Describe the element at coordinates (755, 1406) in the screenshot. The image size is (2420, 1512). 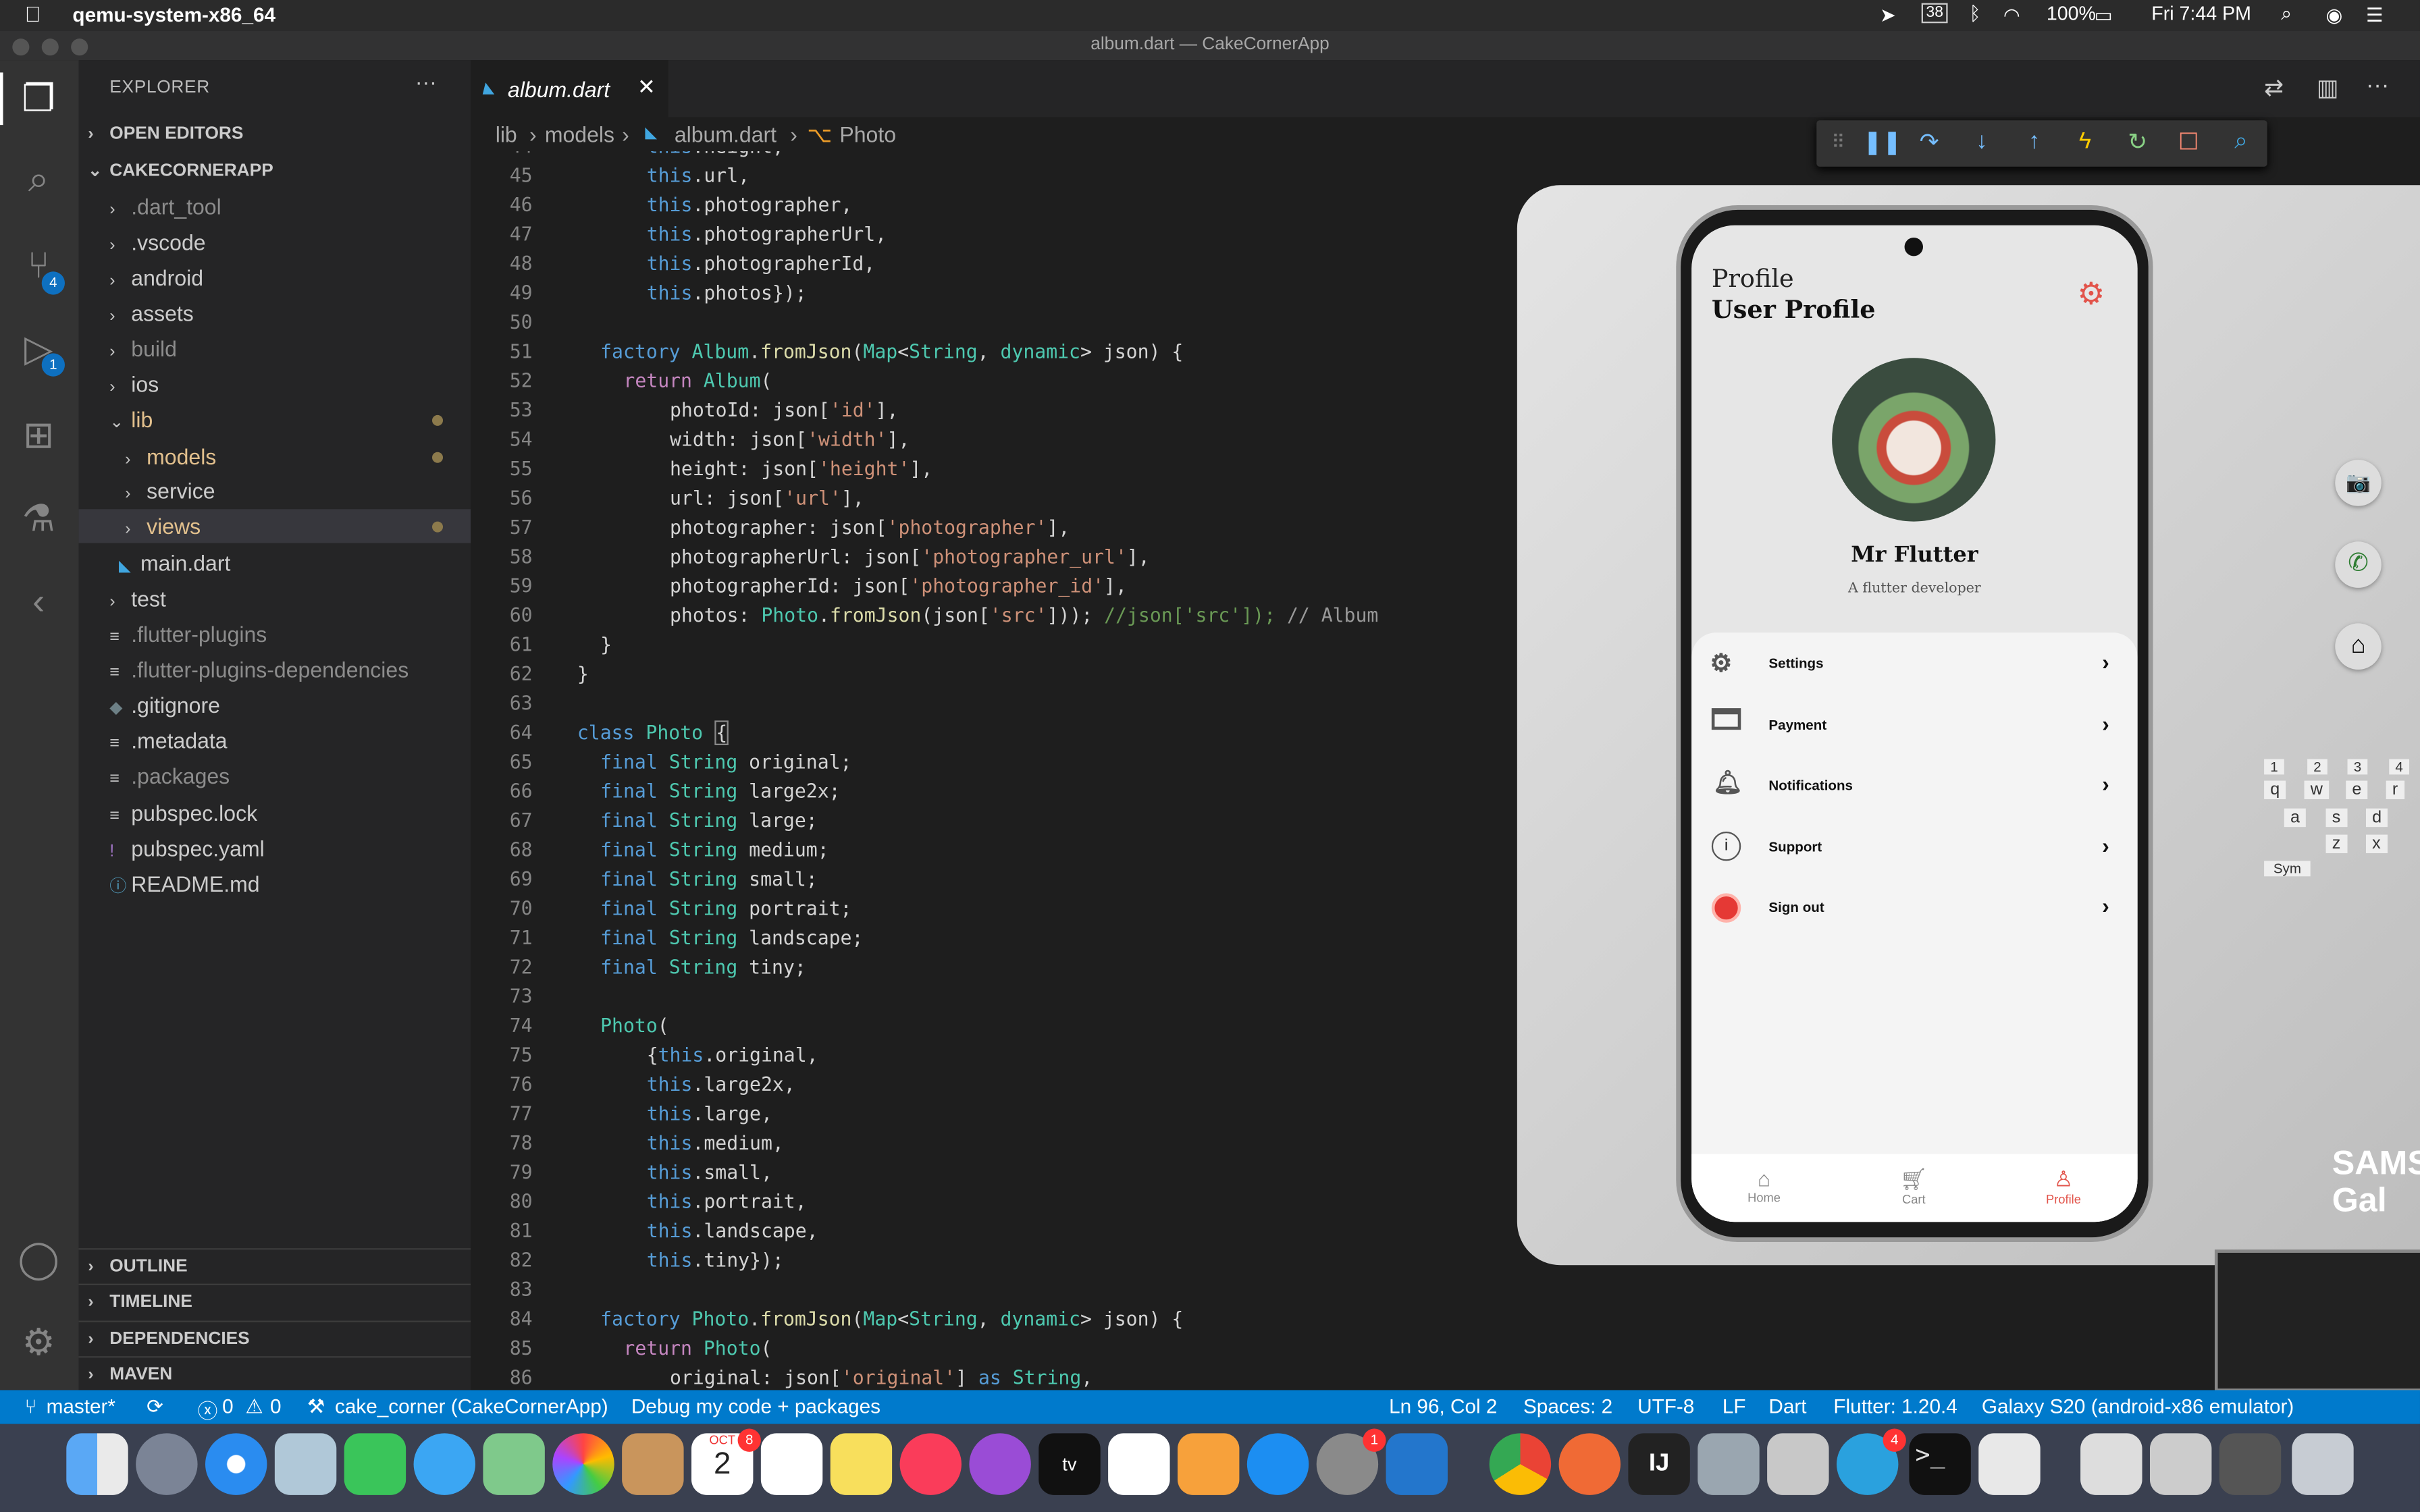
I see `debug-mode: Debug my code + packages` at that location.